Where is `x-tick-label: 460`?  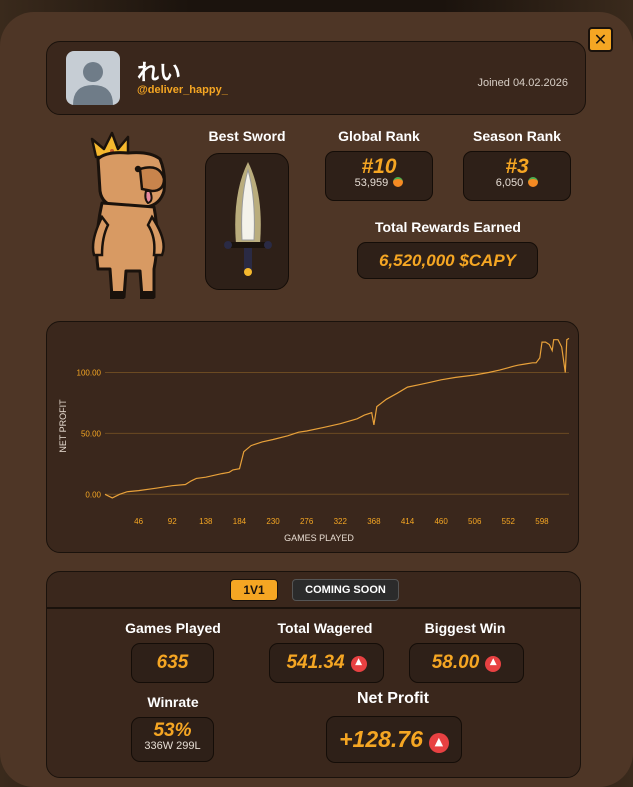 x-tick-label: 460 is located at coordinates (441, 521).